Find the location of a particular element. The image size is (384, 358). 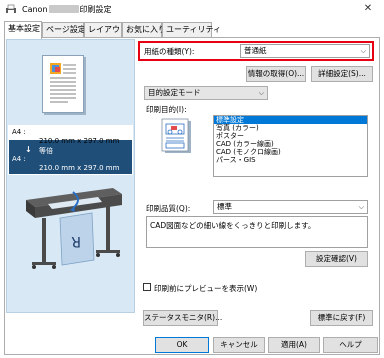

printer-icon is located at coordinates (11, 9).